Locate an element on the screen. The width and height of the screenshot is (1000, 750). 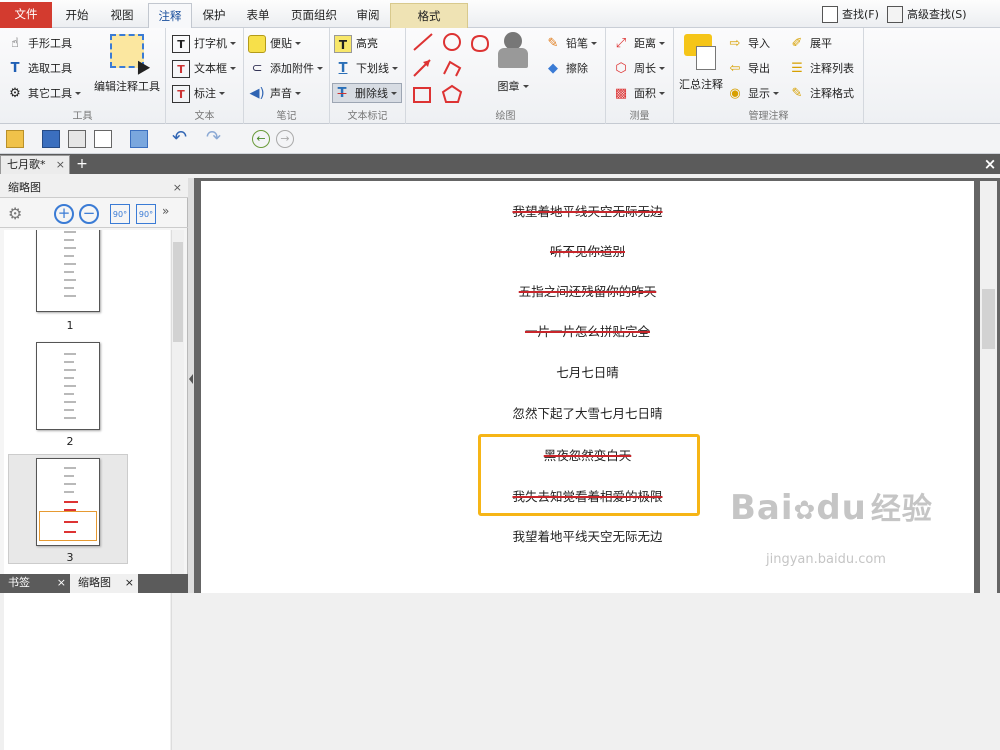
panel-bottom-tabs: 书签 × 缩略图 × is located at coordinates (94, 583).